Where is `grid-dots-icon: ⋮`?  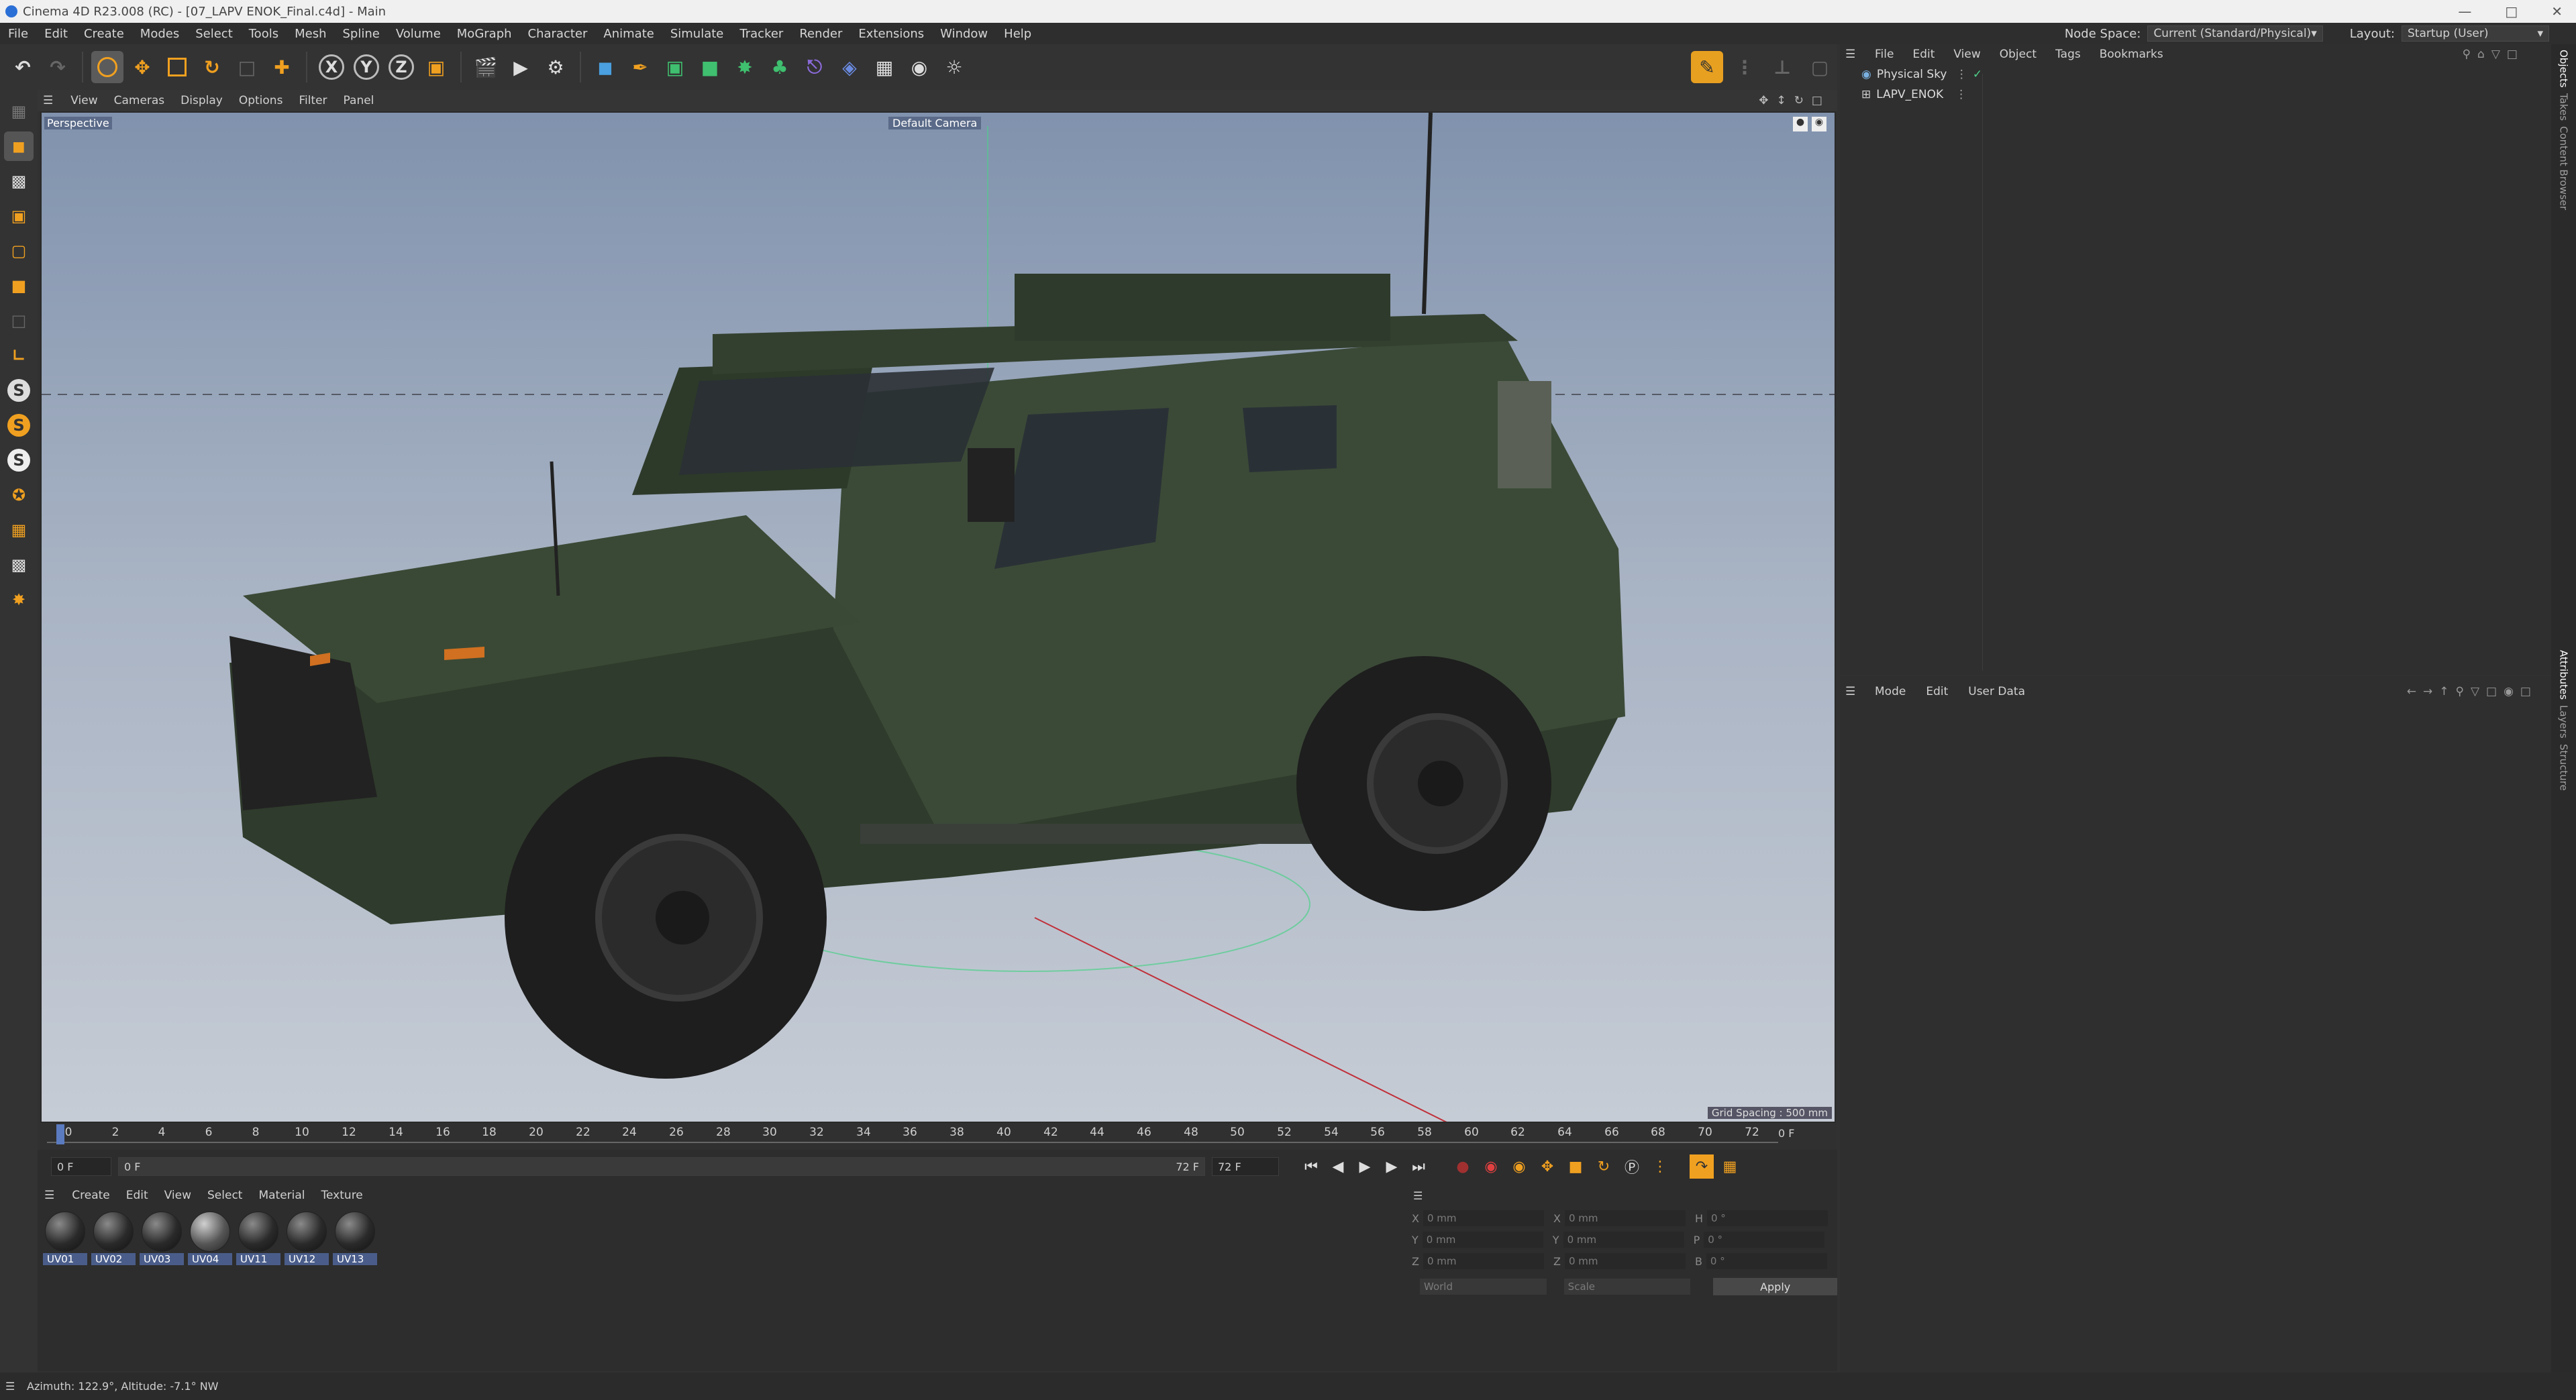
grid-dots-icon: ⋮ is located at coordinates (1745, 67).